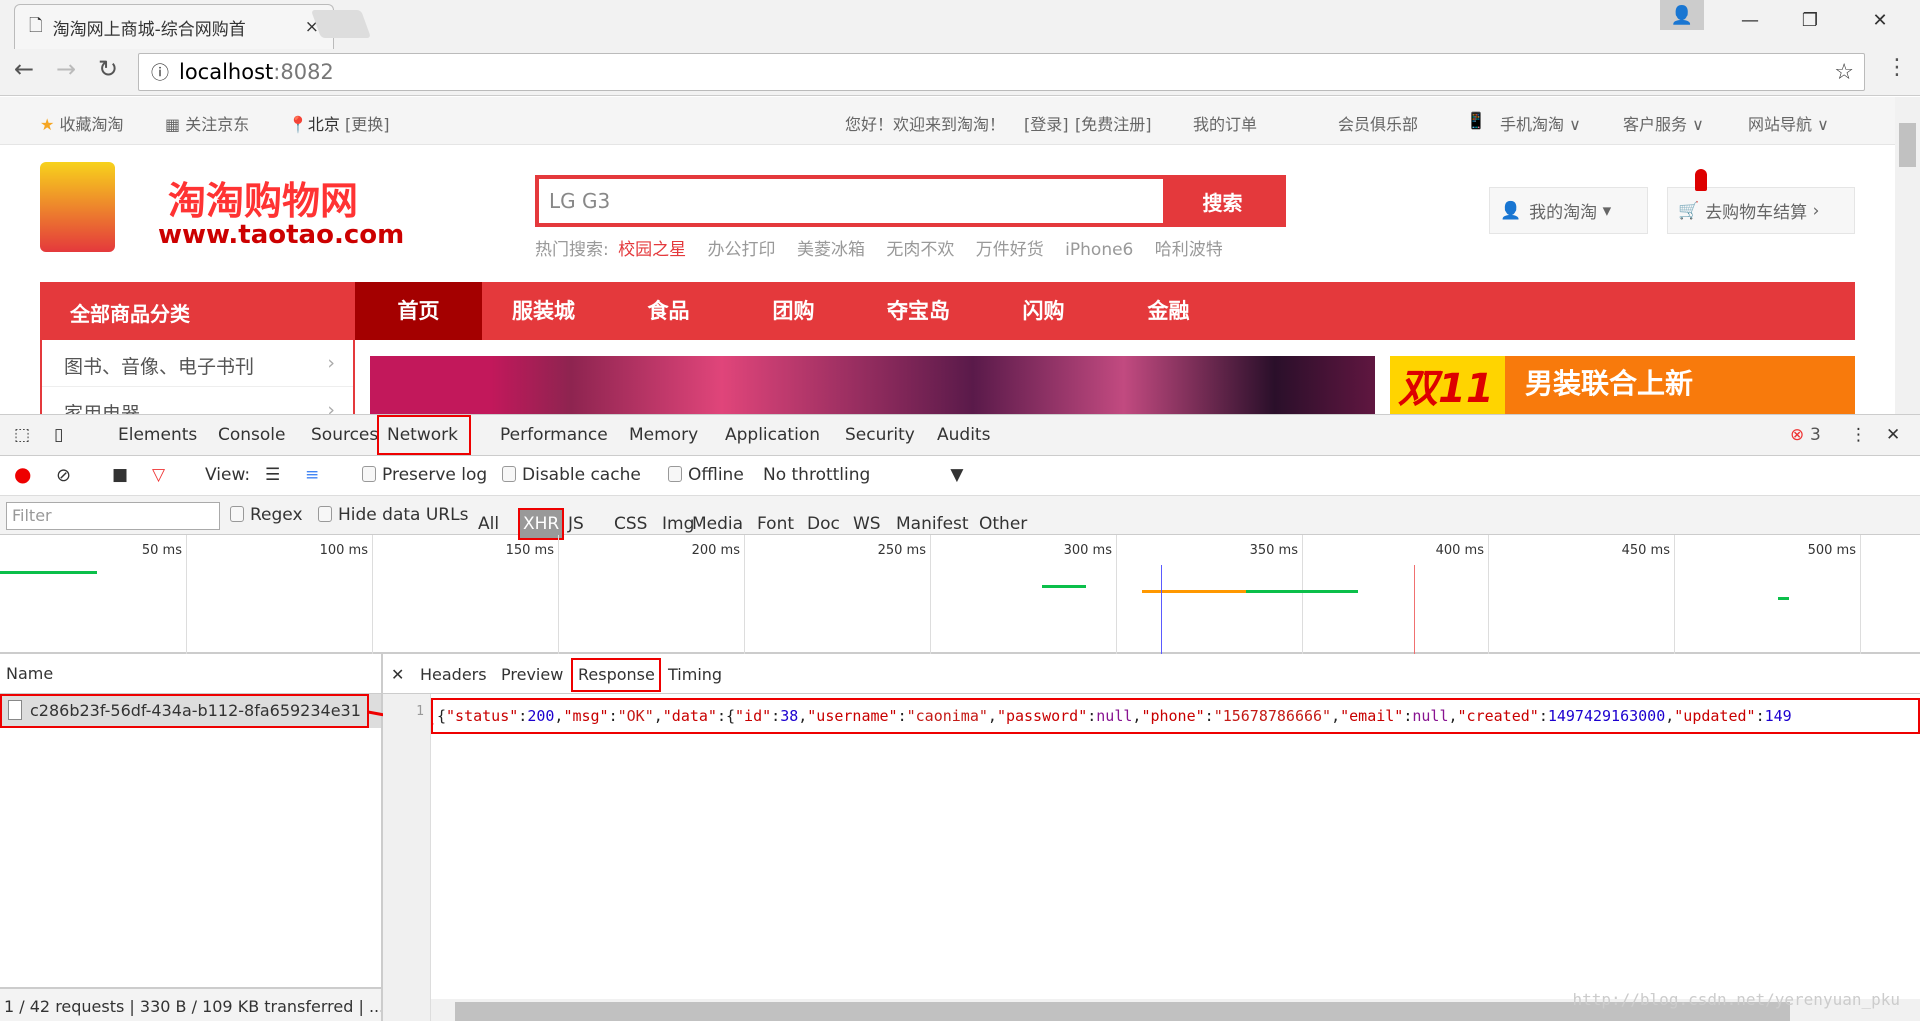 This screenshot has height=1021, width=1920. What do you see at coordinates (960, 24) in the screenshot?
I see `browser-tab-strip: 🗋 淘淘网上商城-综合网购首 × 👤 — ❐ ✕` at bounding box center [960, 24].